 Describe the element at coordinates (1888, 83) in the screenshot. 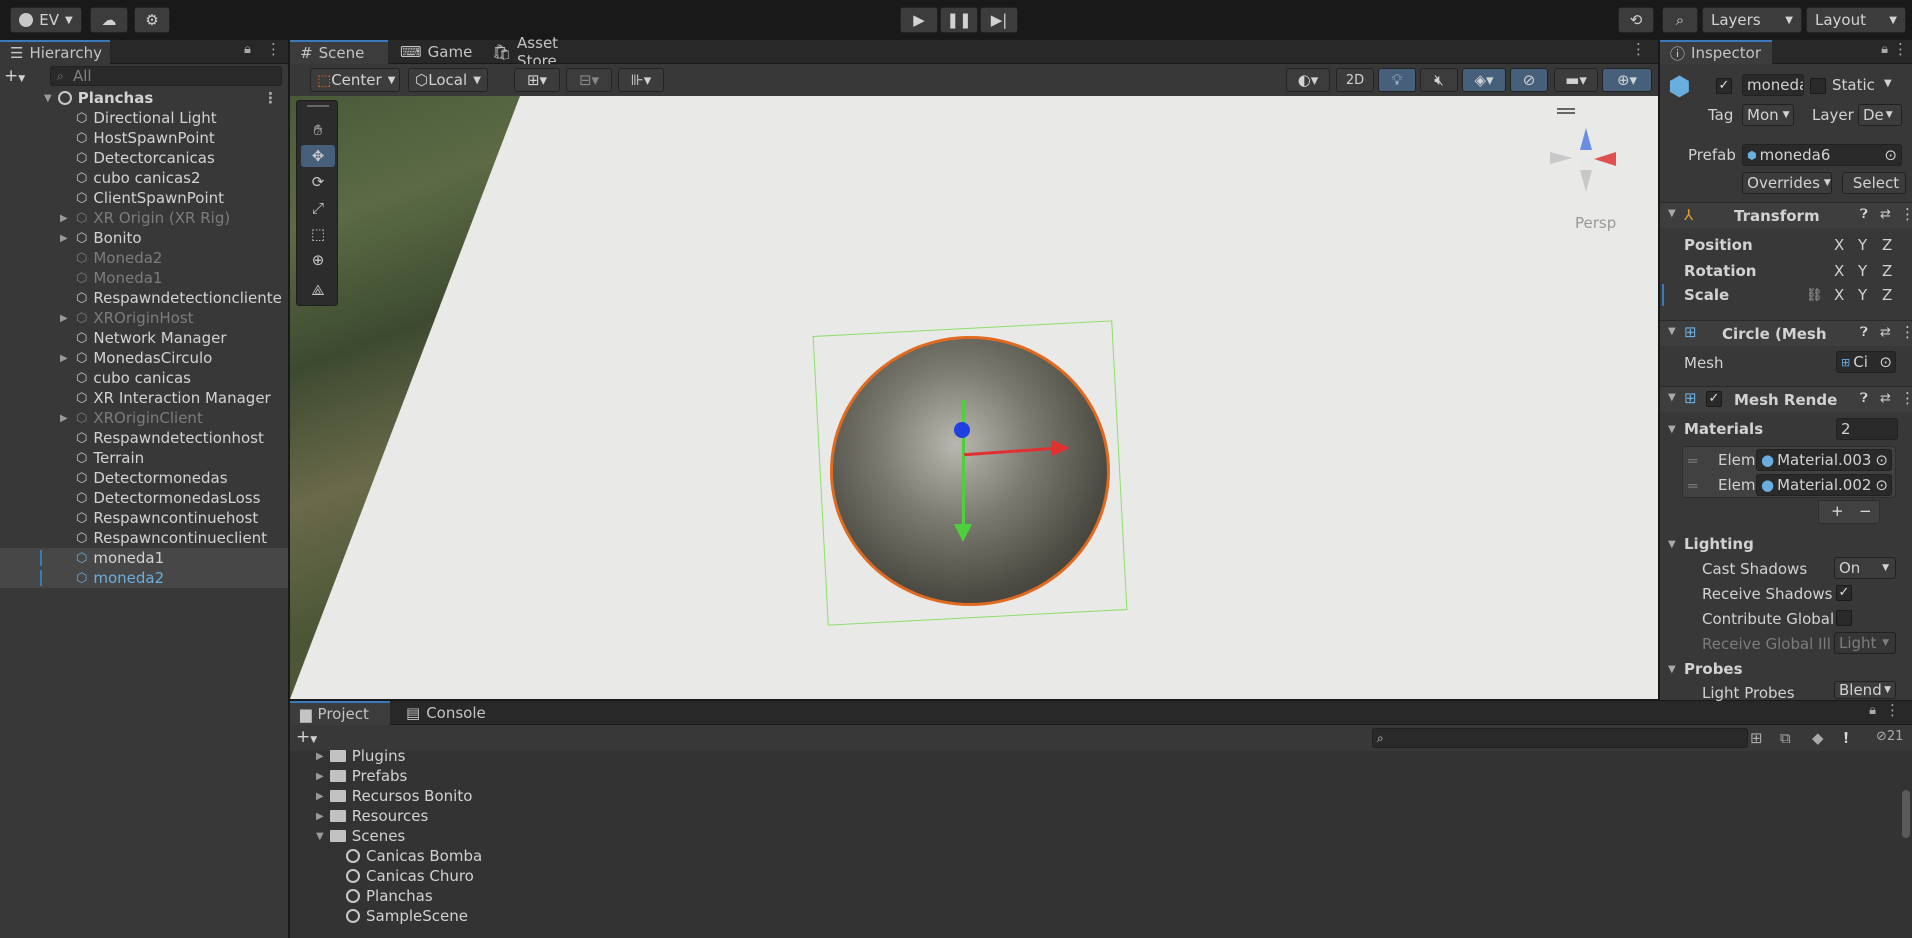

I see `chevron-down-icon: ▼` at that location.